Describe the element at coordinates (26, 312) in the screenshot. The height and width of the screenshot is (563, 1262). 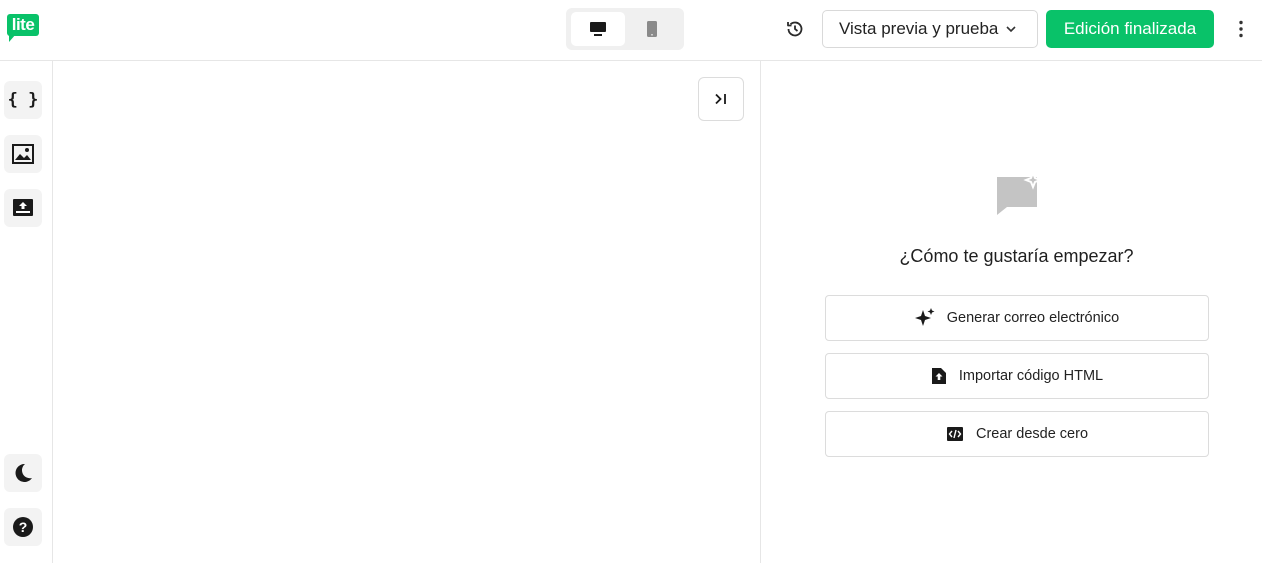
I see `left-sidebar: { } ?` at that location.